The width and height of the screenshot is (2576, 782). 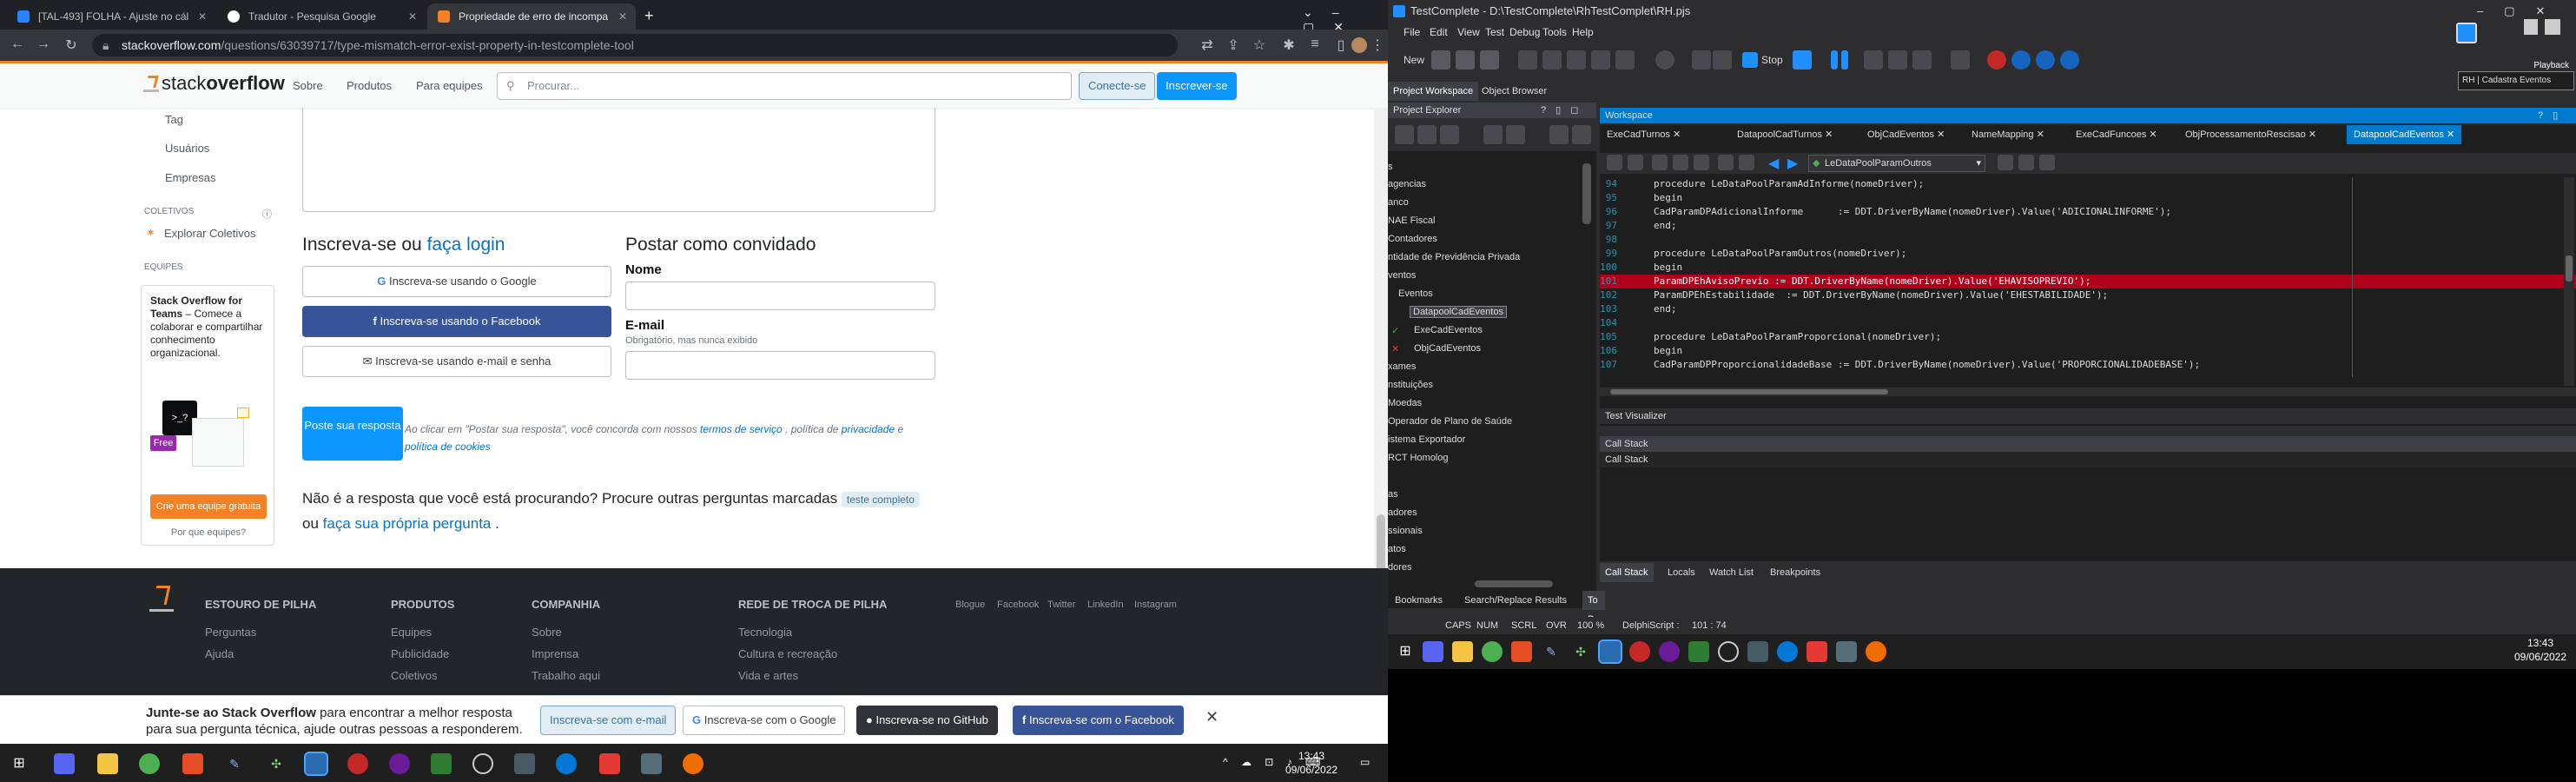 I want to click on reload-icon: ↻, so click(x=71, y=45).